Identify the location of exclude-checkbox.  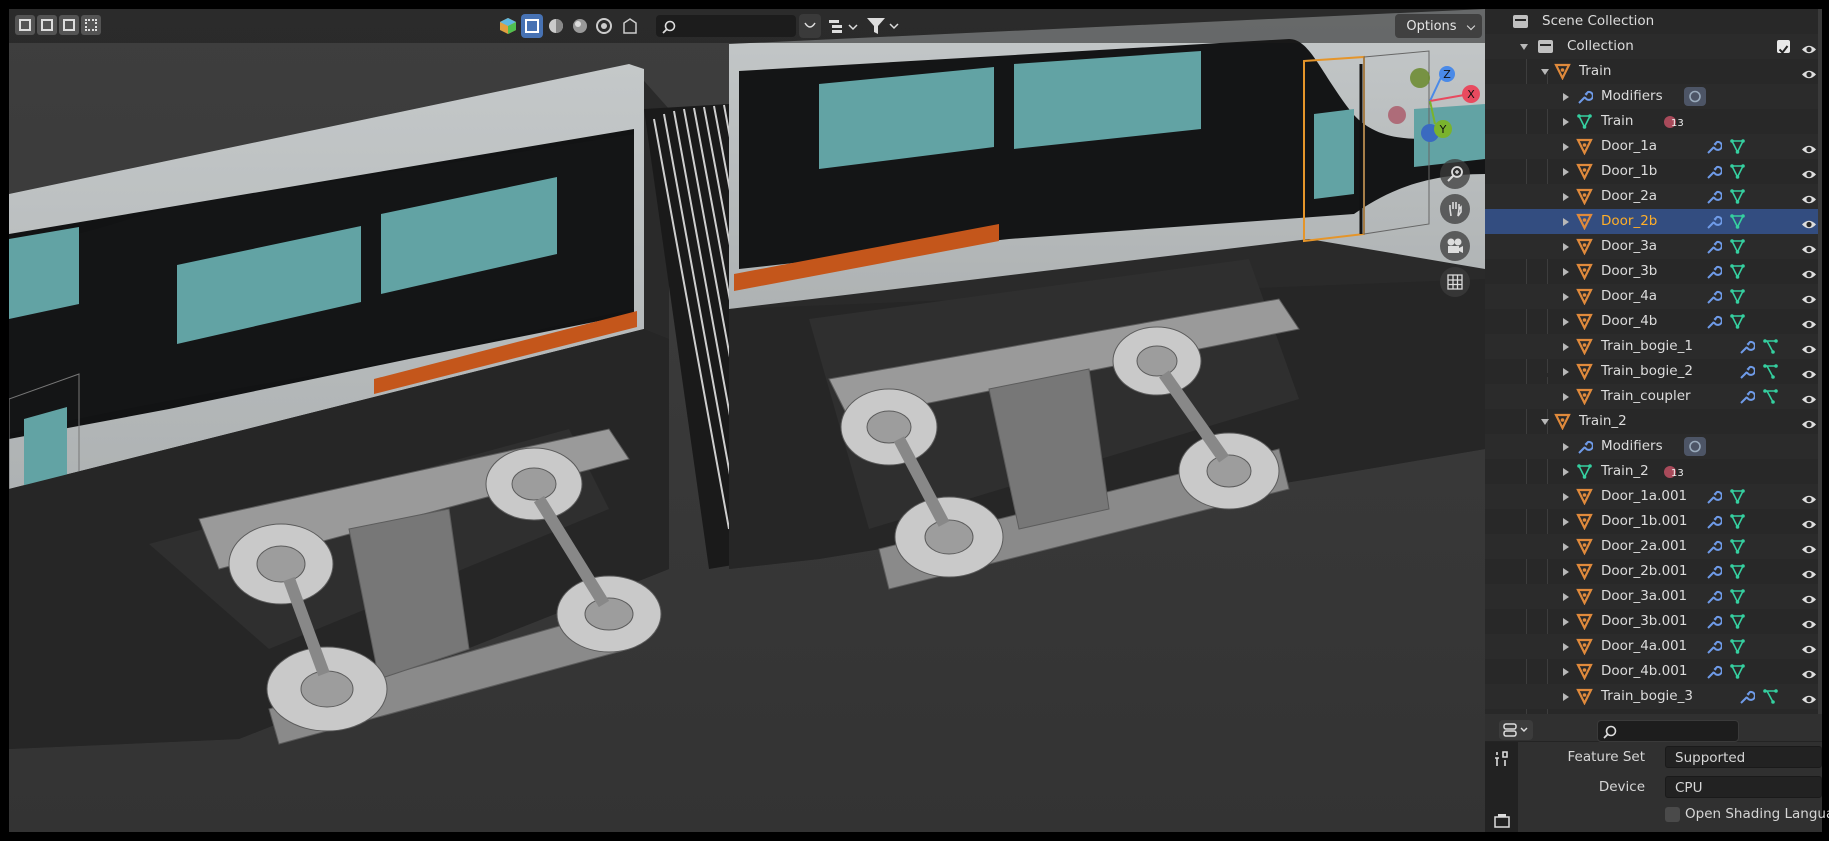
(1783, 47).